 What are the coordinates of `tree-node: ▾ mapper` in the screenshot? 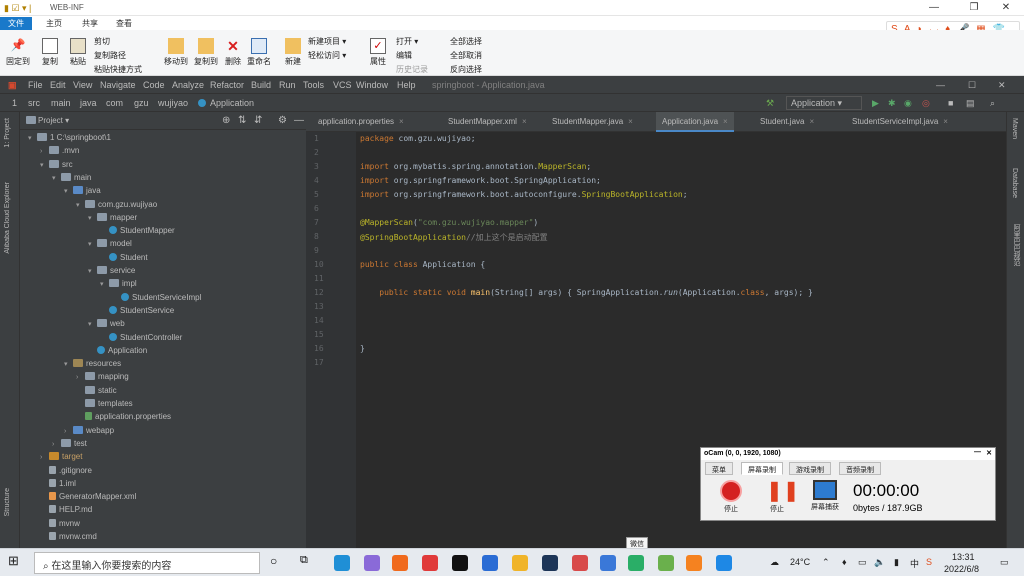 It's located at (112, 217).